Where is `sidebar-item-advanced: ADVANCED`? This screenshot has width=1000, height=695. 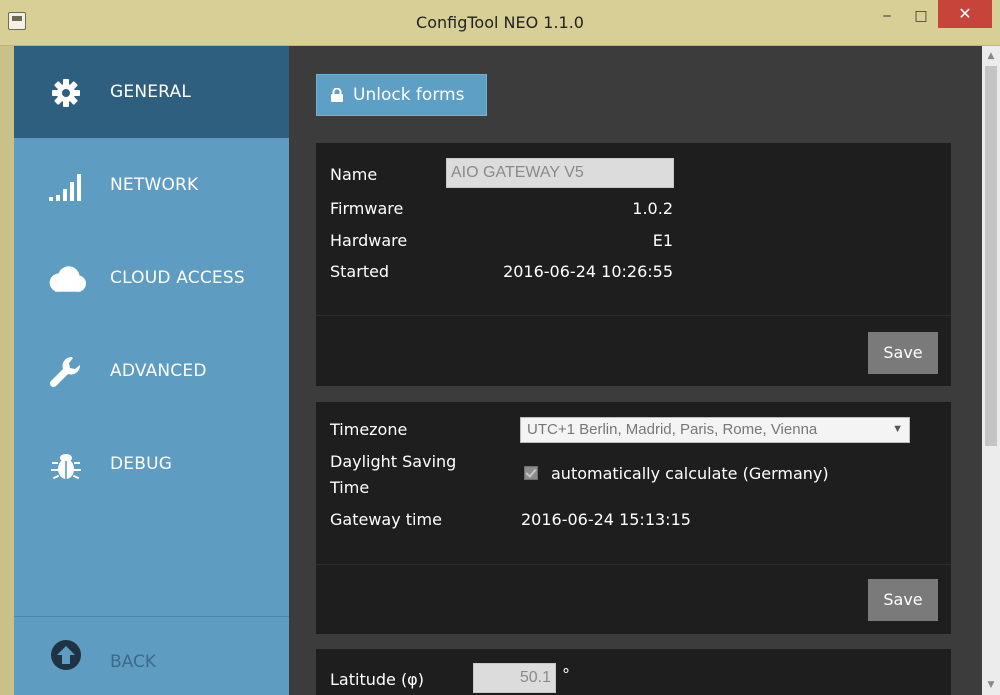 sidebar-item-advanced: ADVANCED is located at coordinates (151, 371).